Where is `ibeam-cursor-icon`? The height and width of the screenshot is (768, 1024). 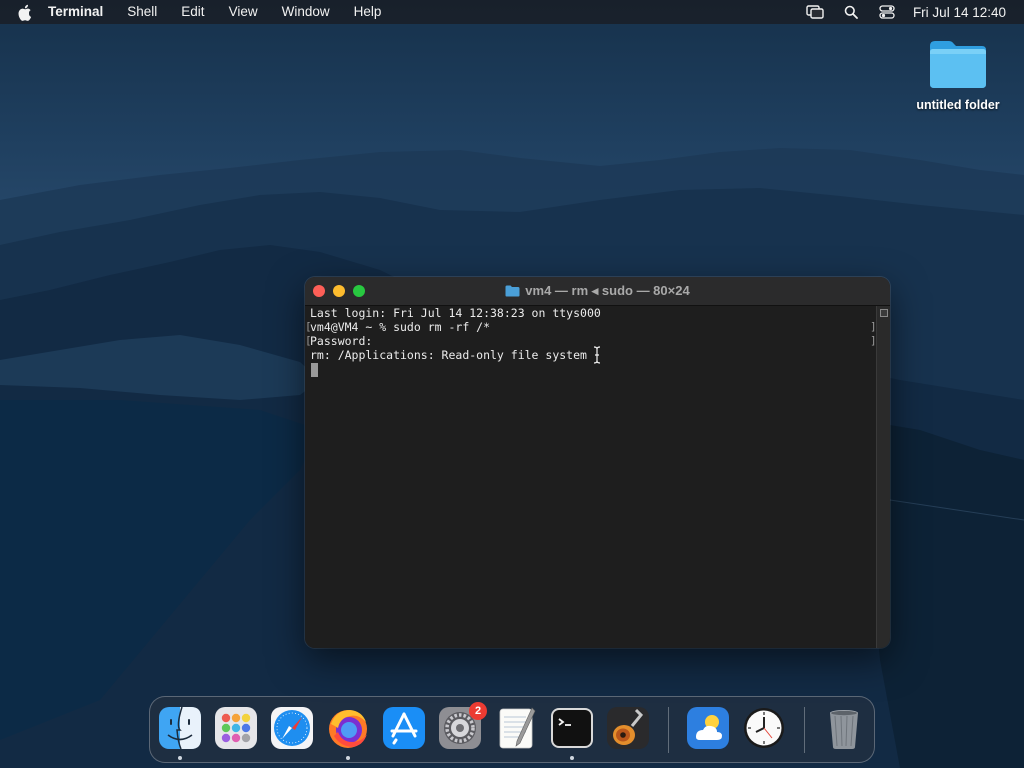 ibeam-cursor-icon is located at coordinates (597, 355).